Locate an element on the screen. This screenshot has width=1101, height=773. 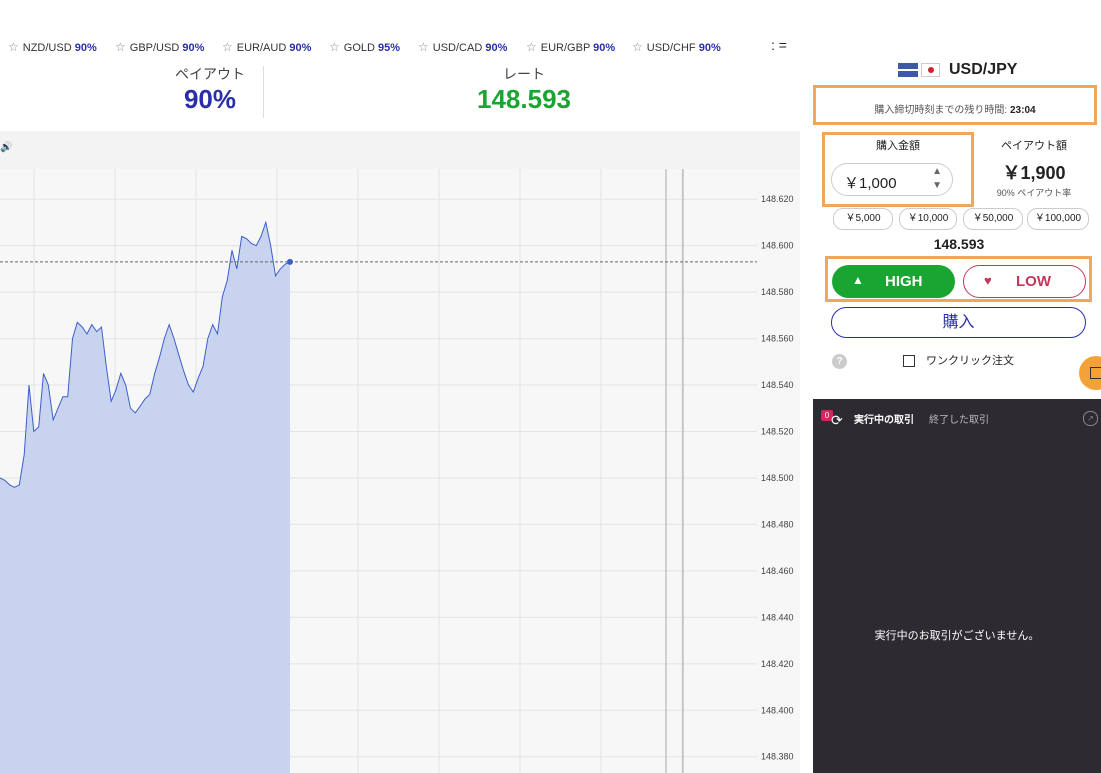
gift-icon is located at coordinates (1090, 373).